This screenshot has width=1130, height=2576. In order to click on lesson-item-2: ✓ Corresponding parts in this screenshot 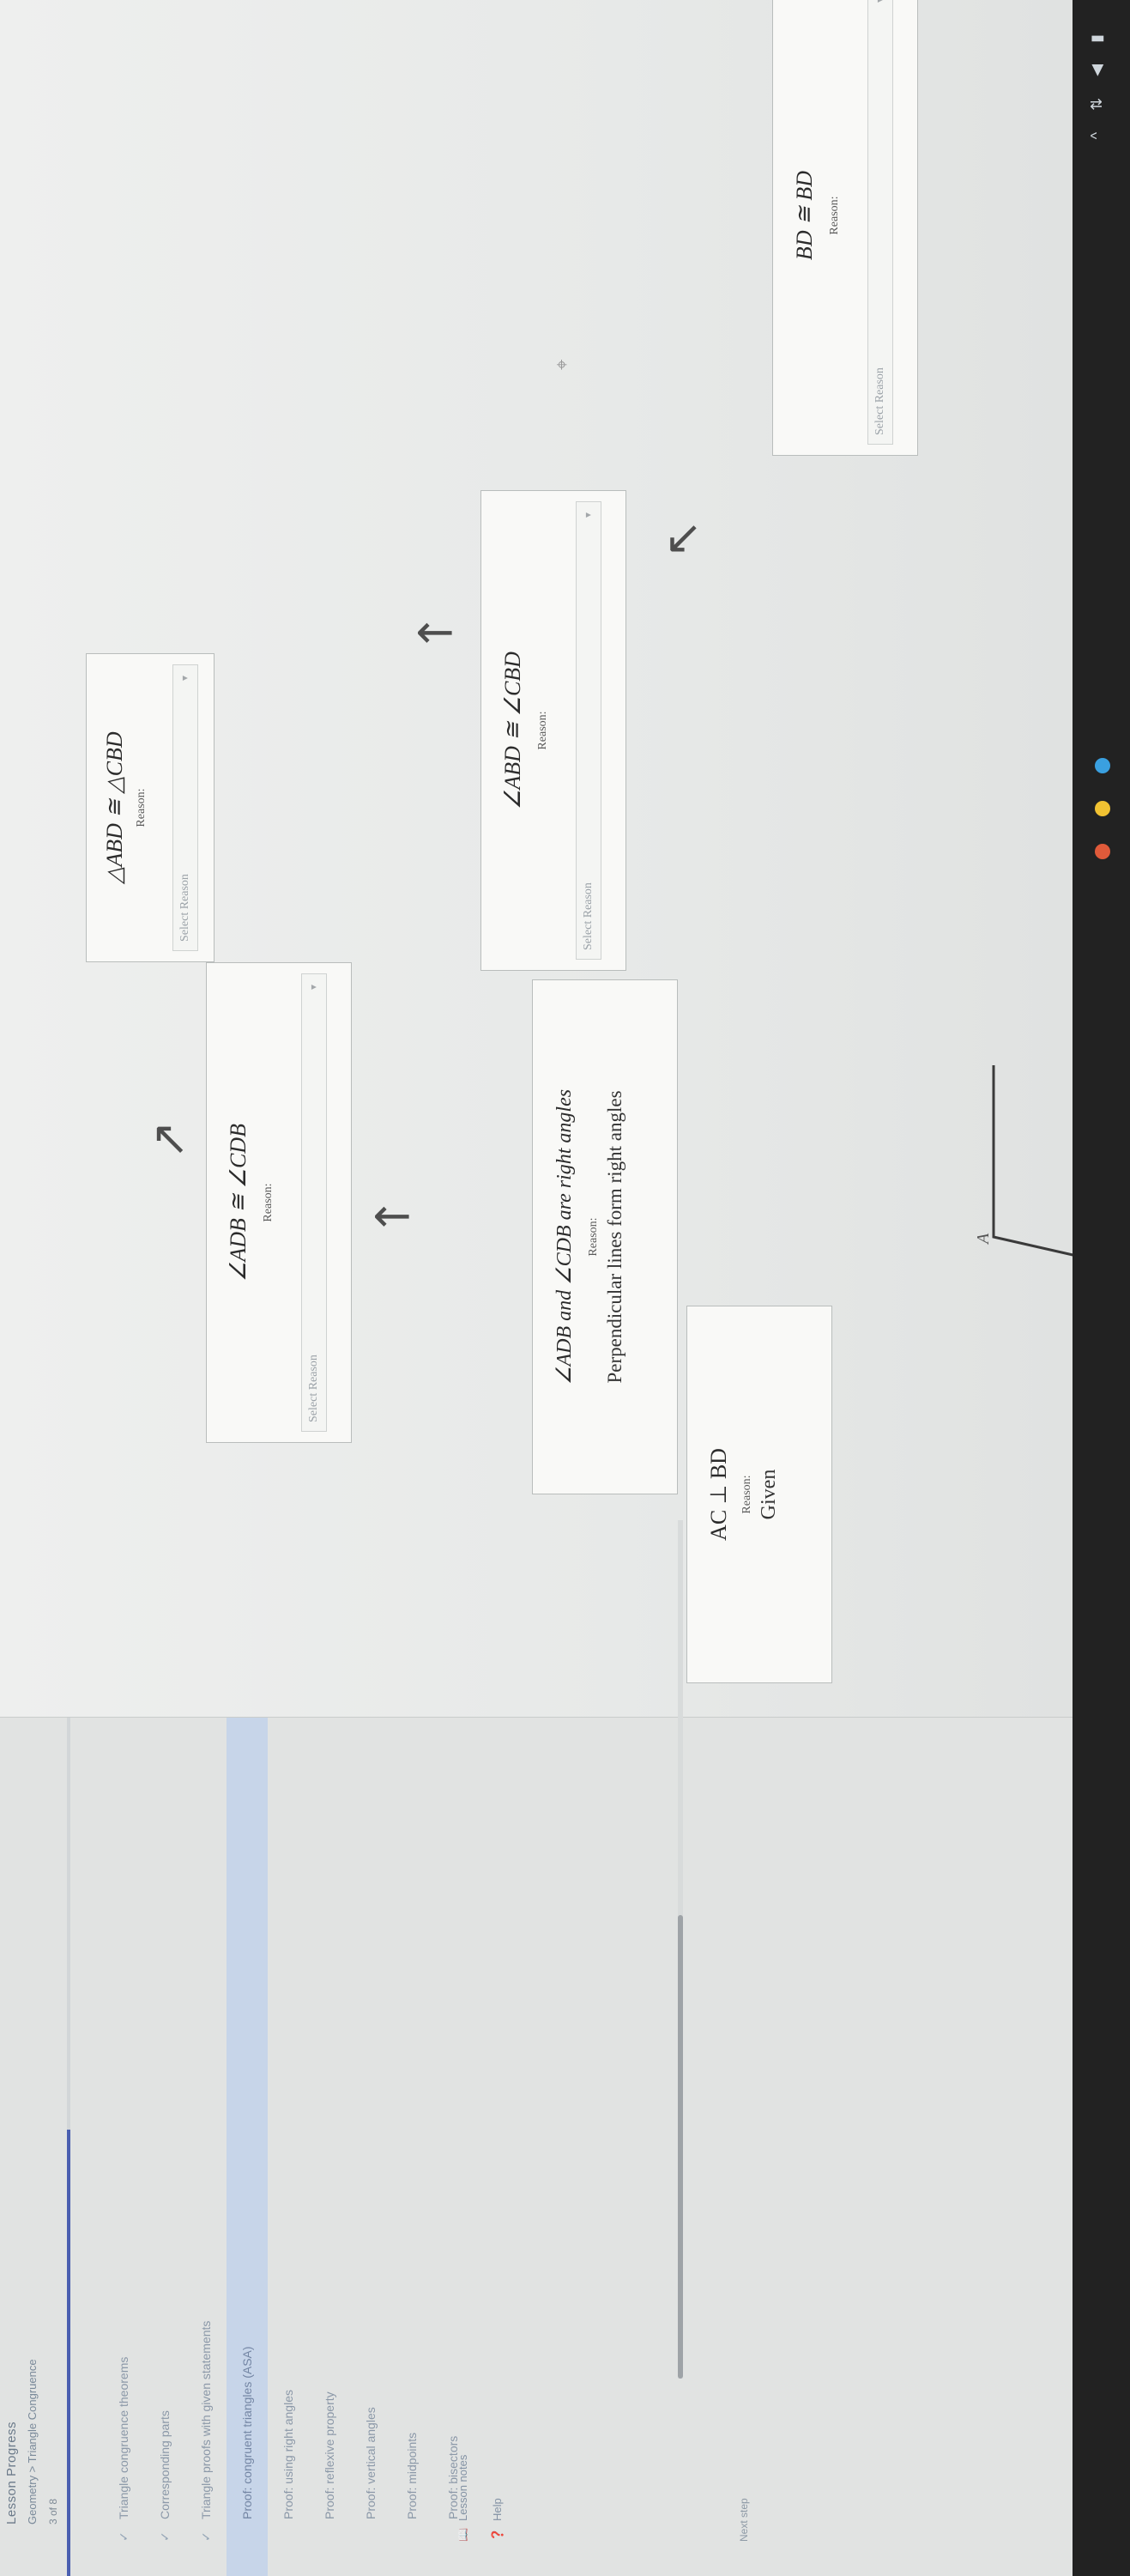, I will do `click(165, 2147)`.